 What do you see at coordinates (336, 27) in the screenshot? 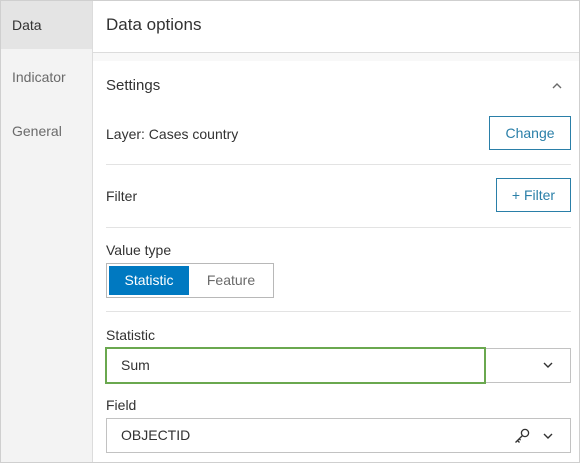
I see `panel-title: Data options` at bounding box center [336, 27].